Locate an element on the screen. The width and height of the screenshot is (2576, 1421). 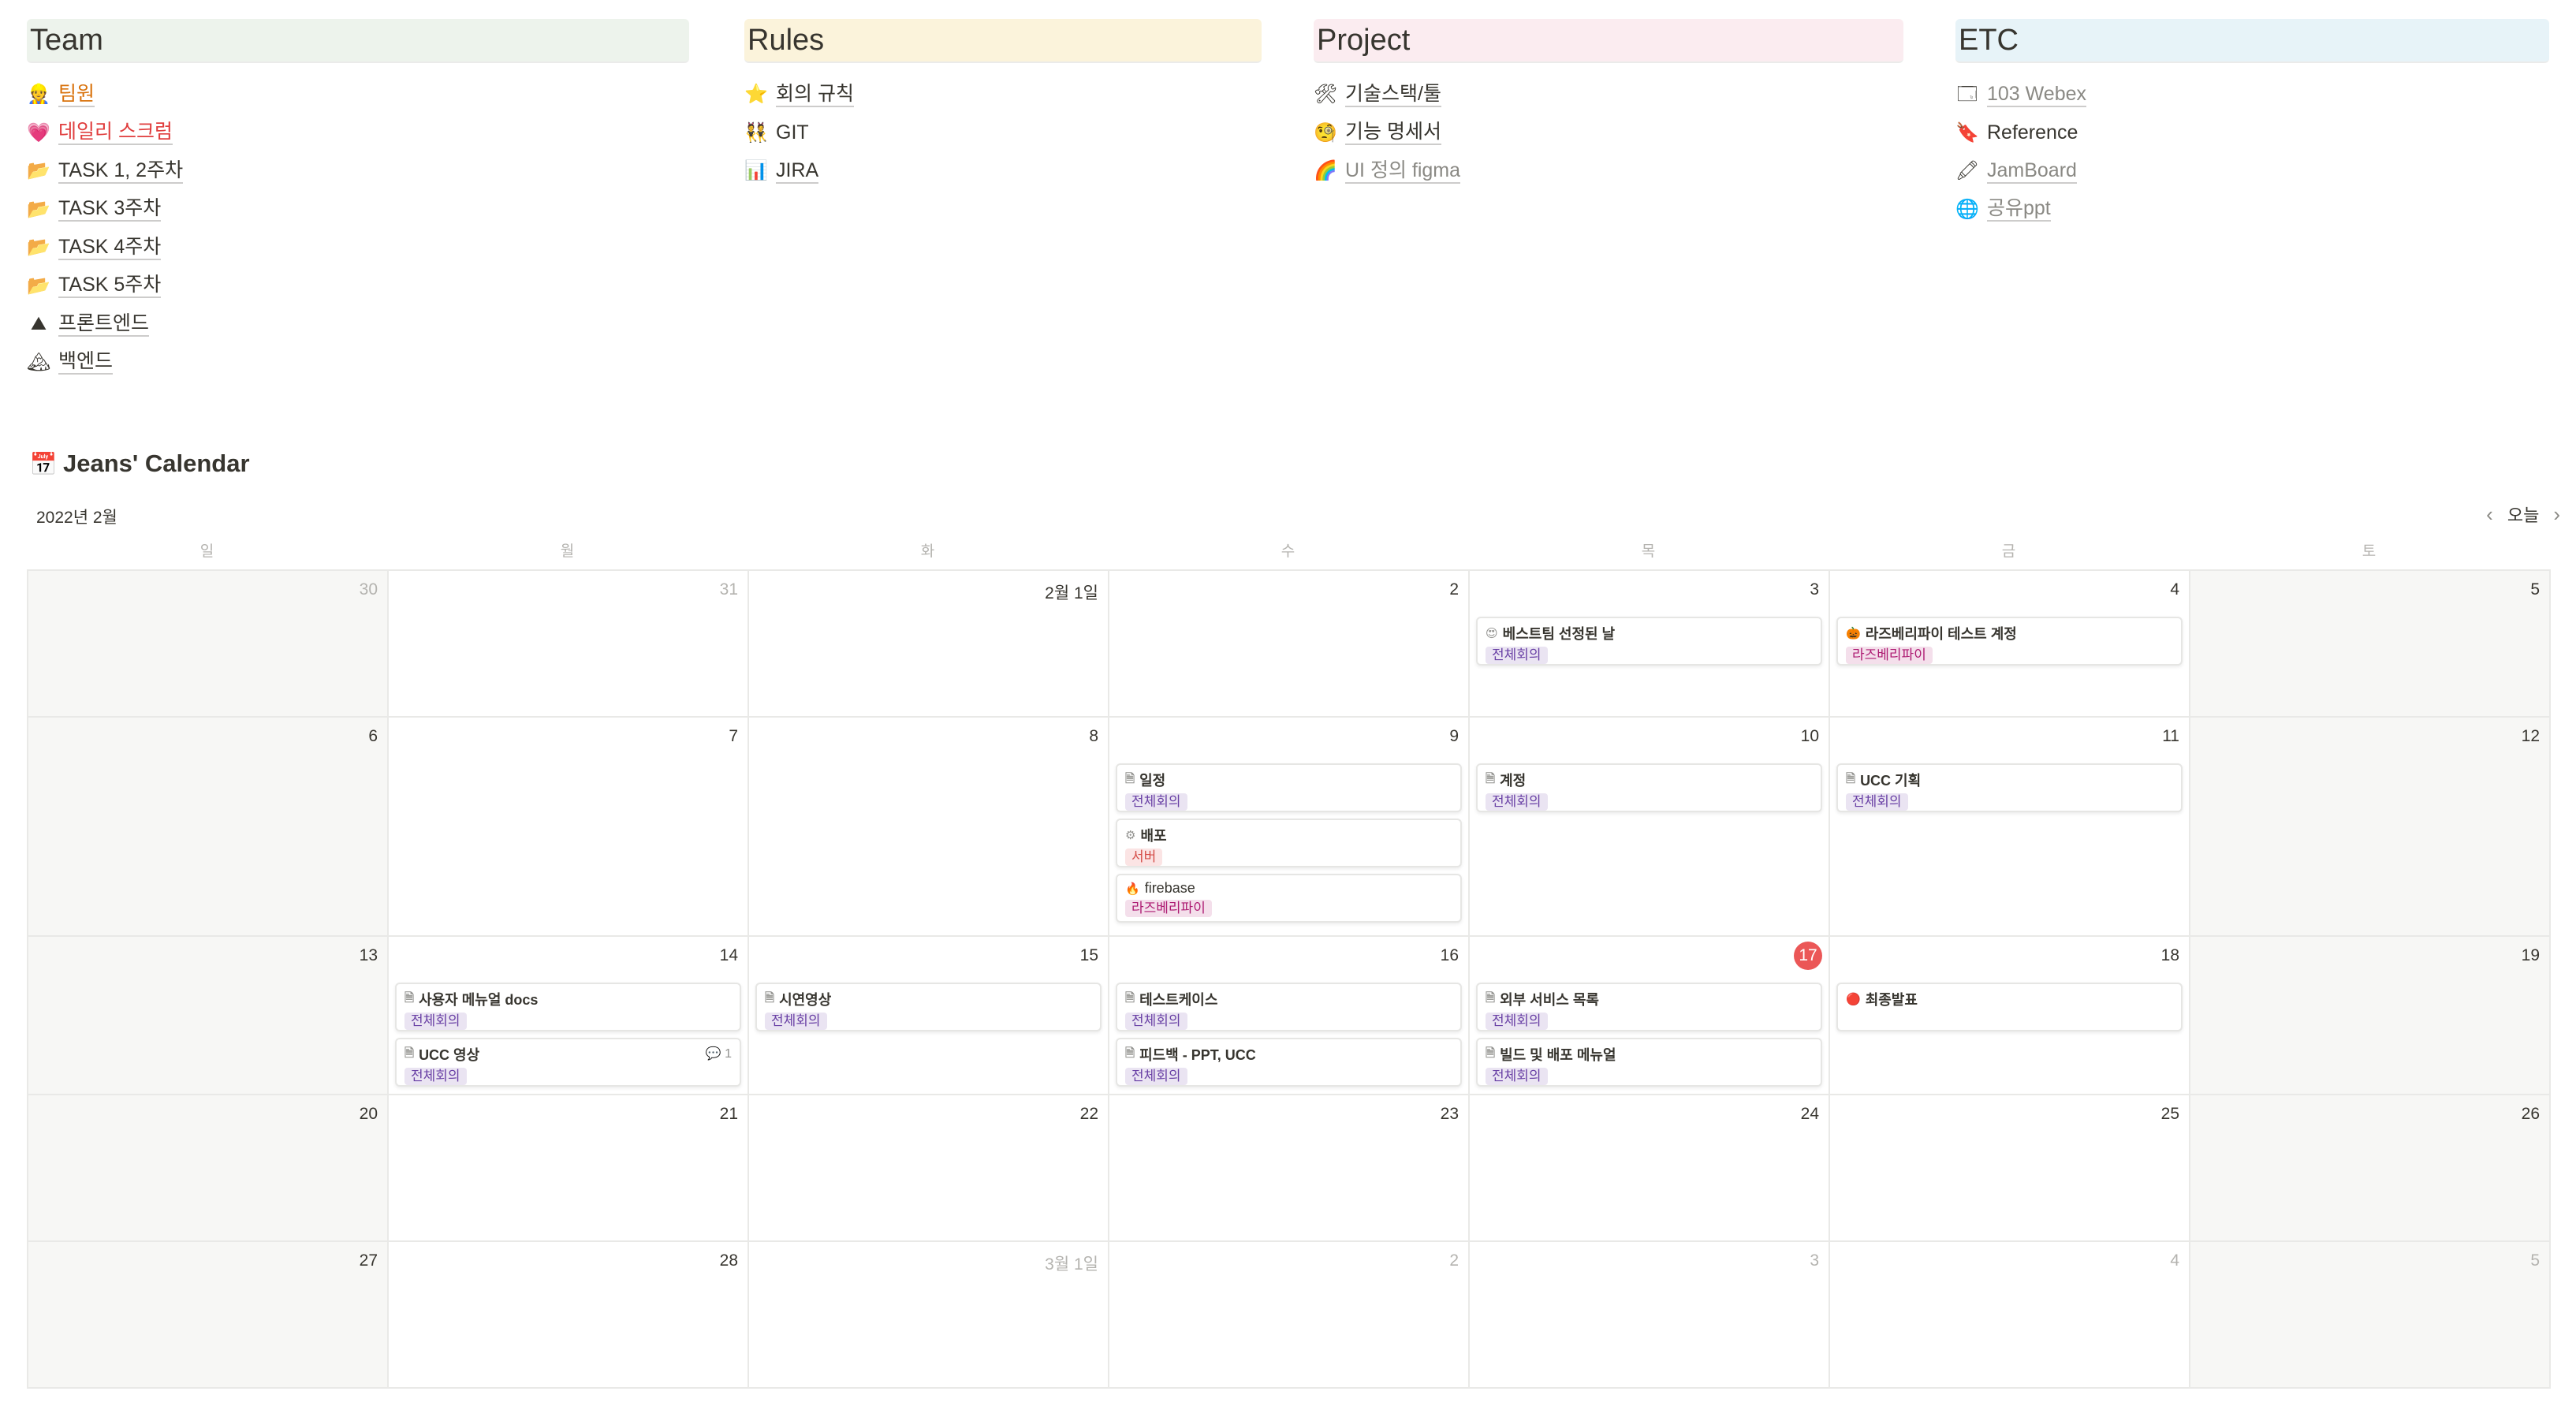
comment-icon: 💬 is located at coordinates (715, 1054).